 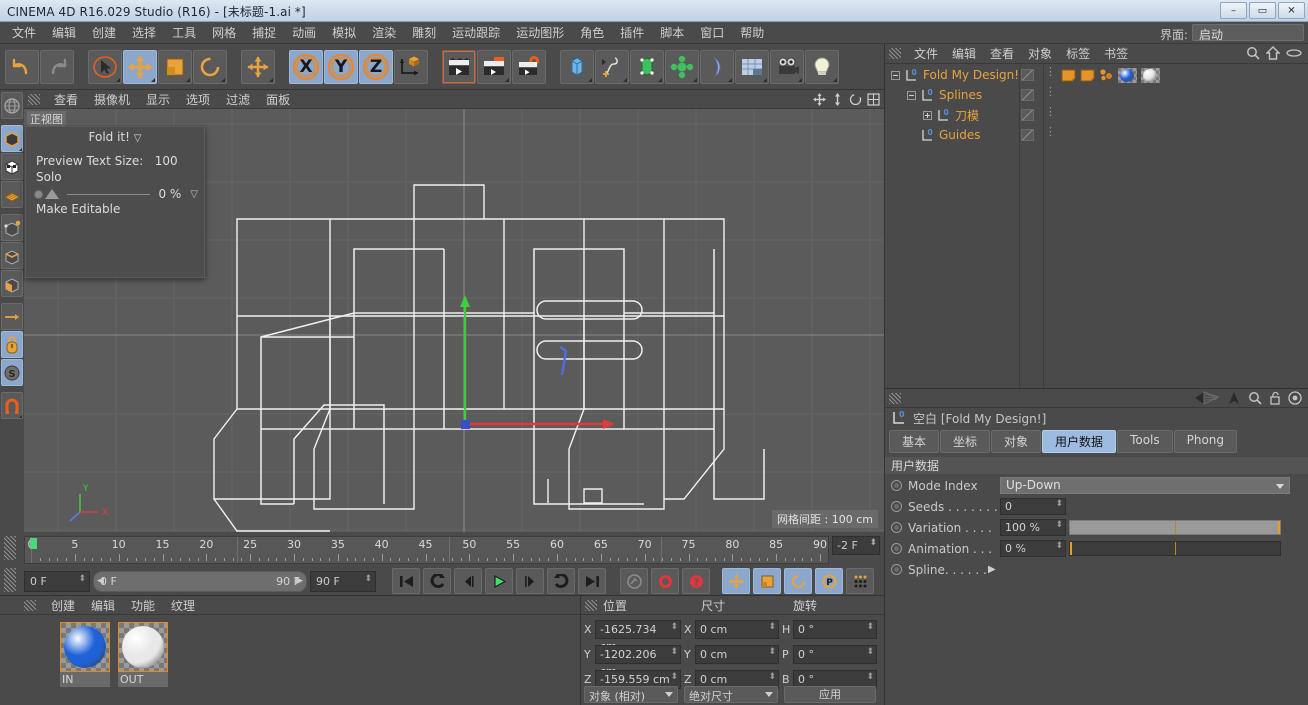 I want to click on material-menu-item-0: 创建, so click(x=63, y=605).